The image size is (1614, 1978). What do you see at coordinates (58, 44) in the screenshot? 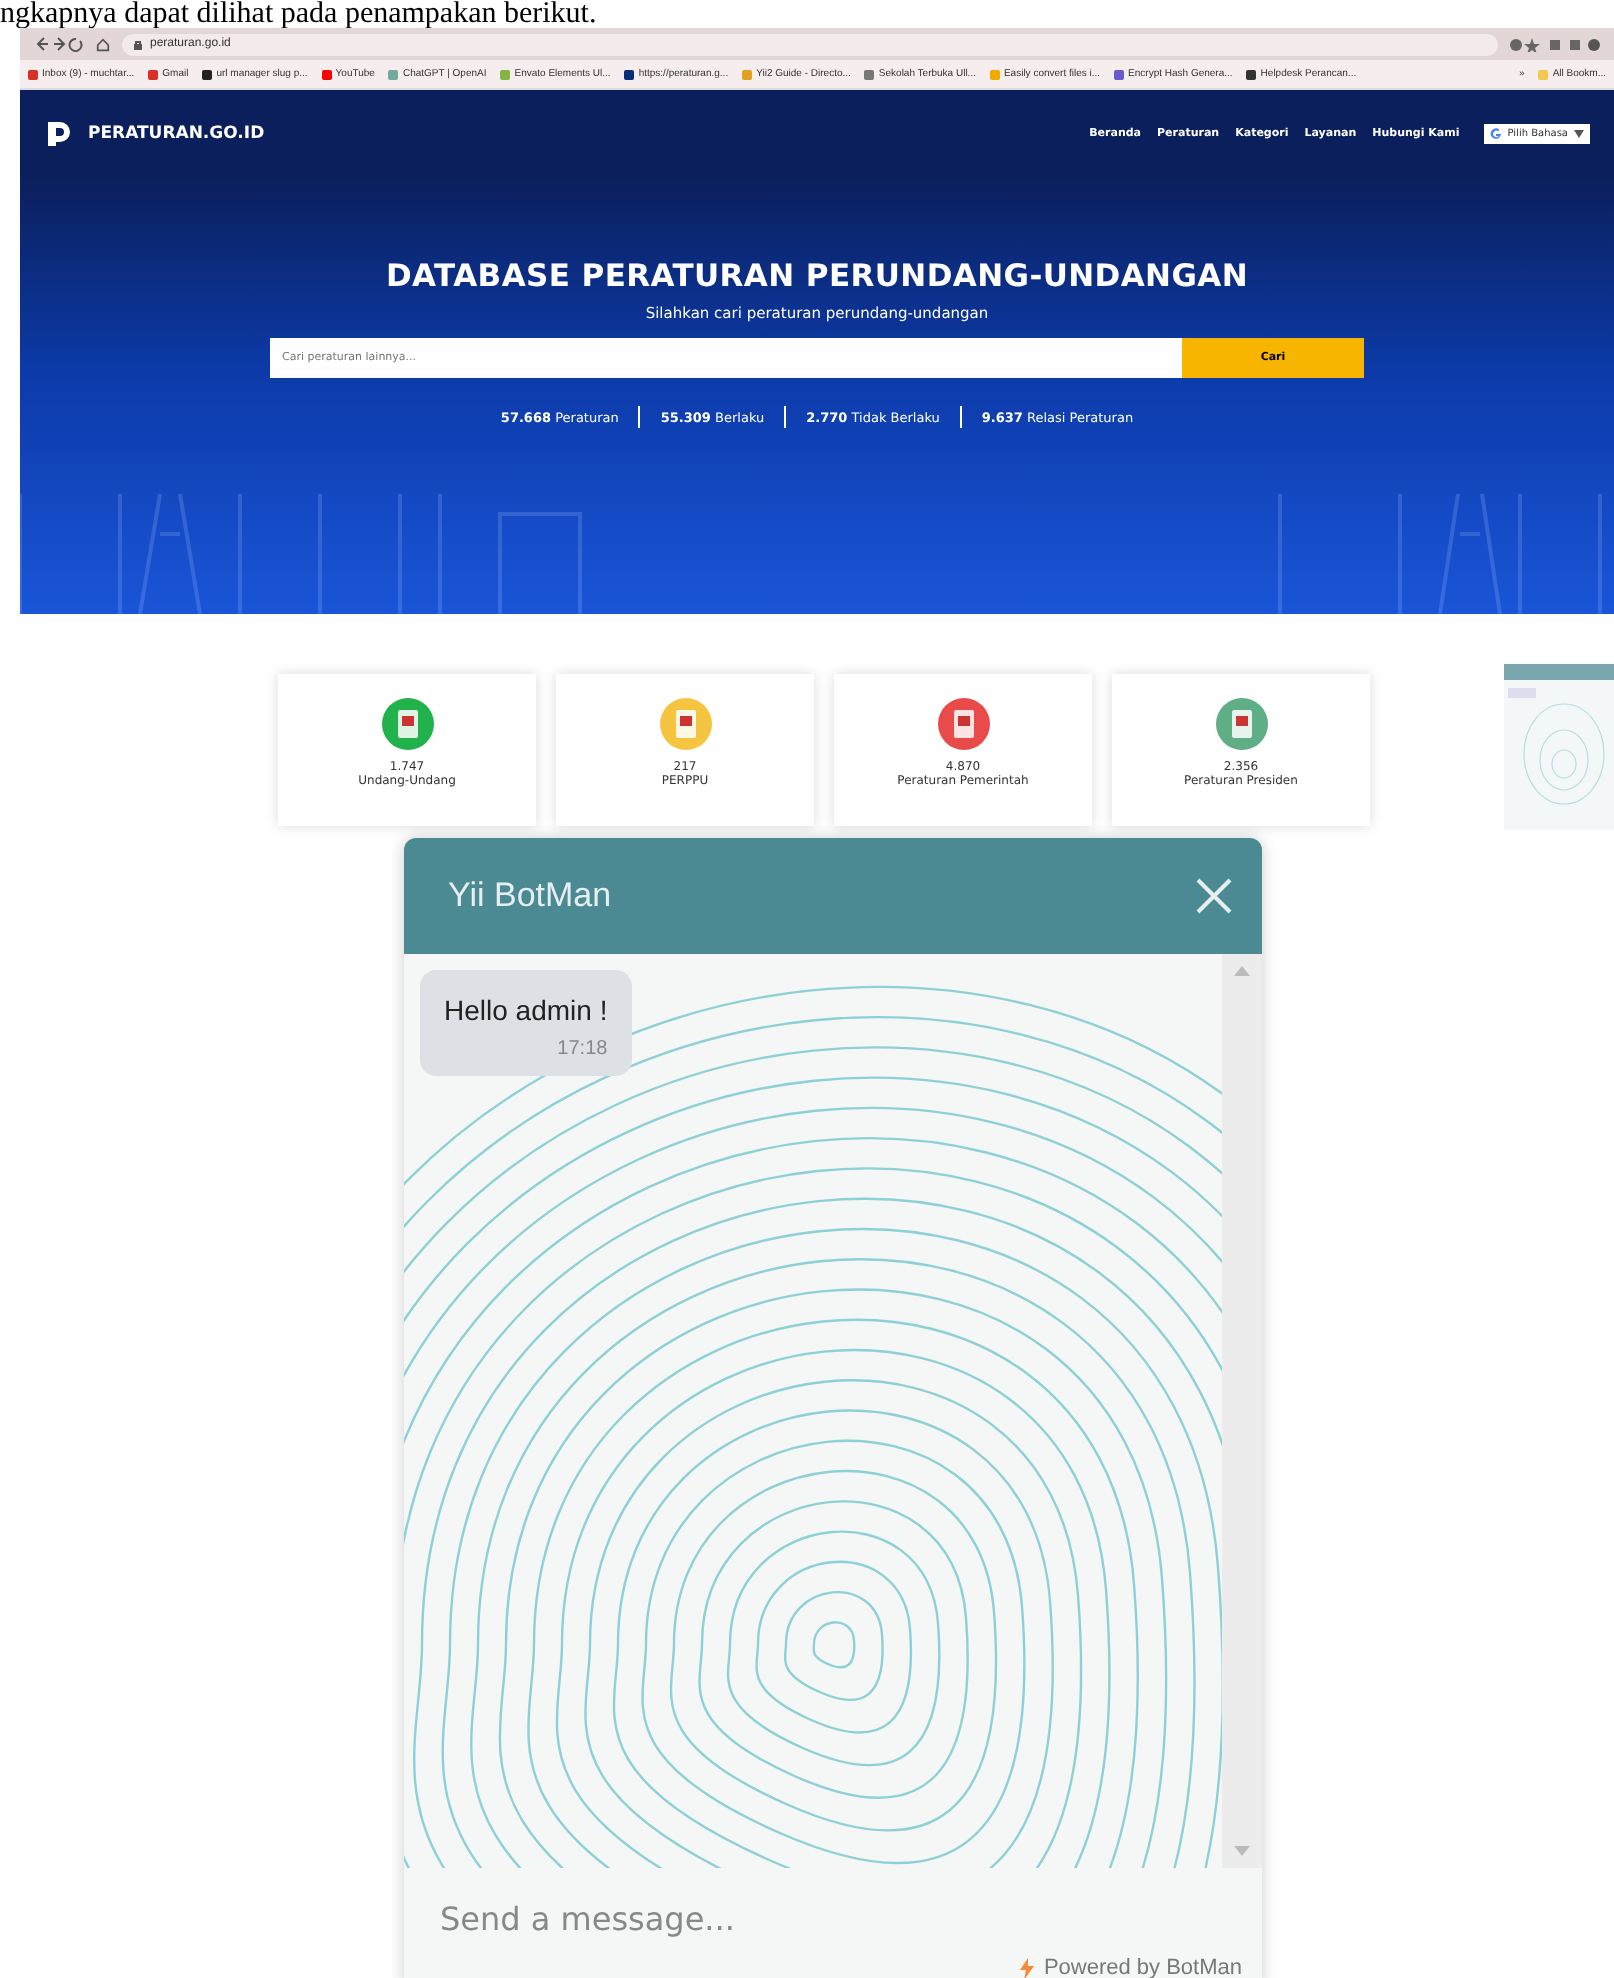
I see `navigation-arrows-icon` at bounding box center [58, 44].